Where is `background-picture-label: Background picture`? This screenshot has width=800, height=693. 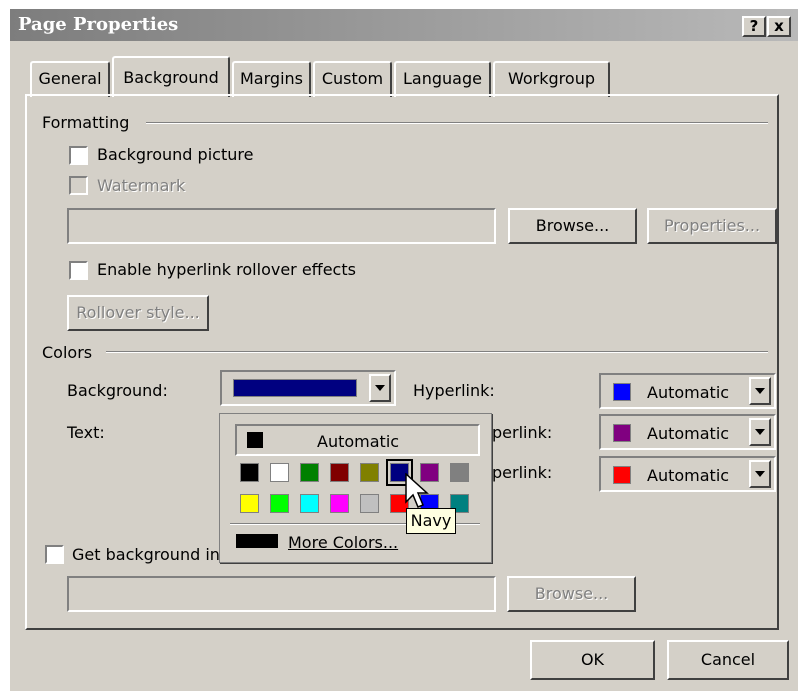 background-picture-label: Background picture is located at coordinates (175, 154).